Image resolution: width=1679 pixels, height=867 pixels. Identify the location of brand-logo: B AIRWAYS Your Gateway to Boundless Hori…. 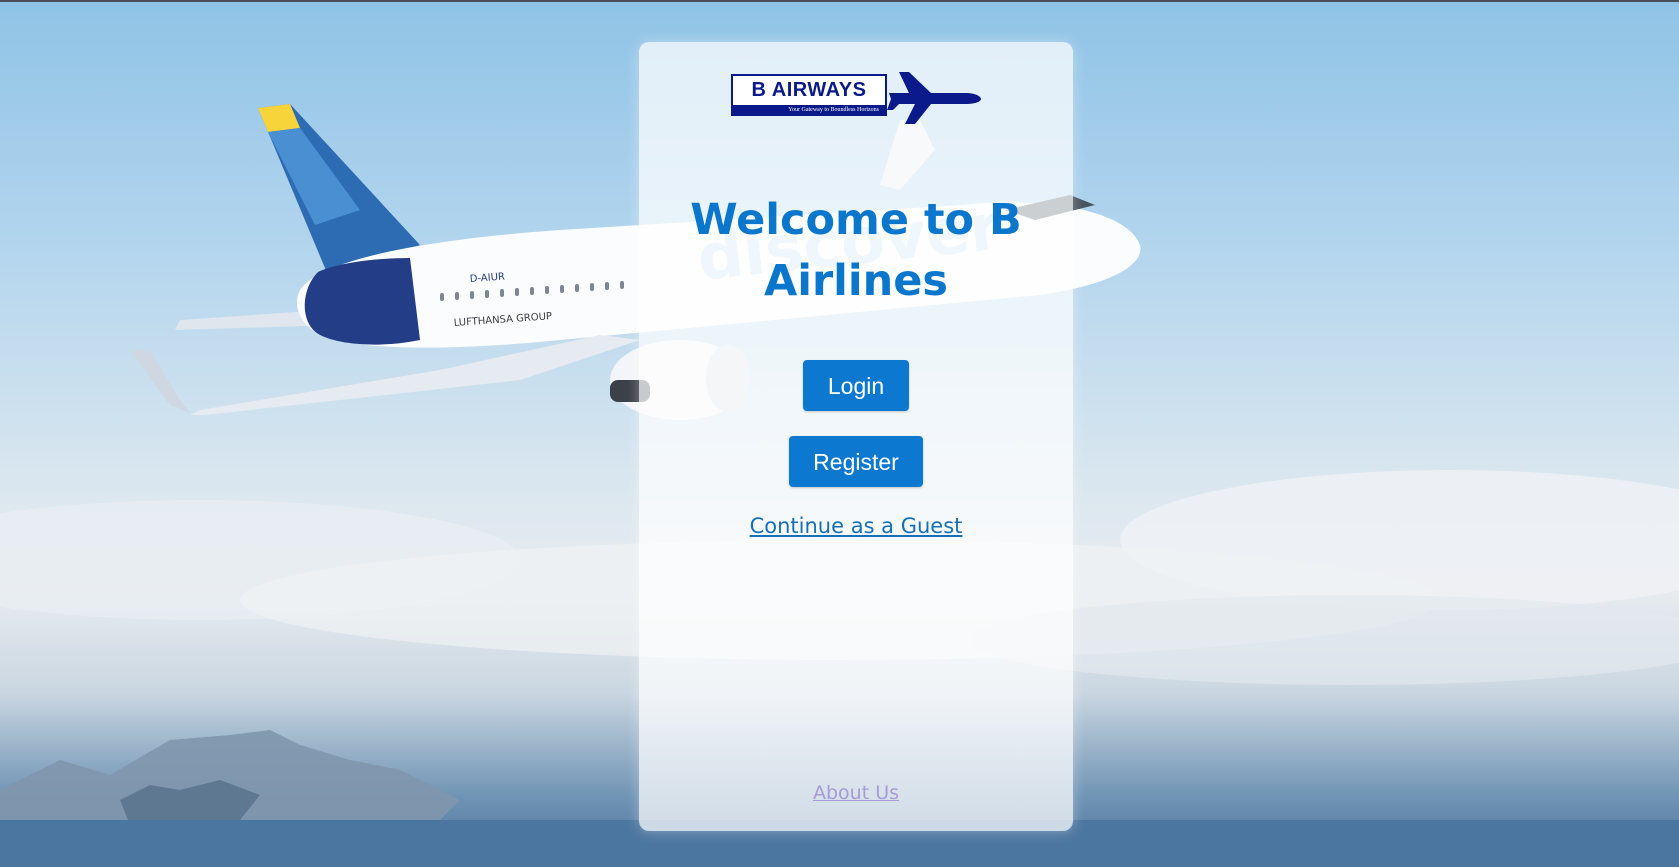
(857, 96).